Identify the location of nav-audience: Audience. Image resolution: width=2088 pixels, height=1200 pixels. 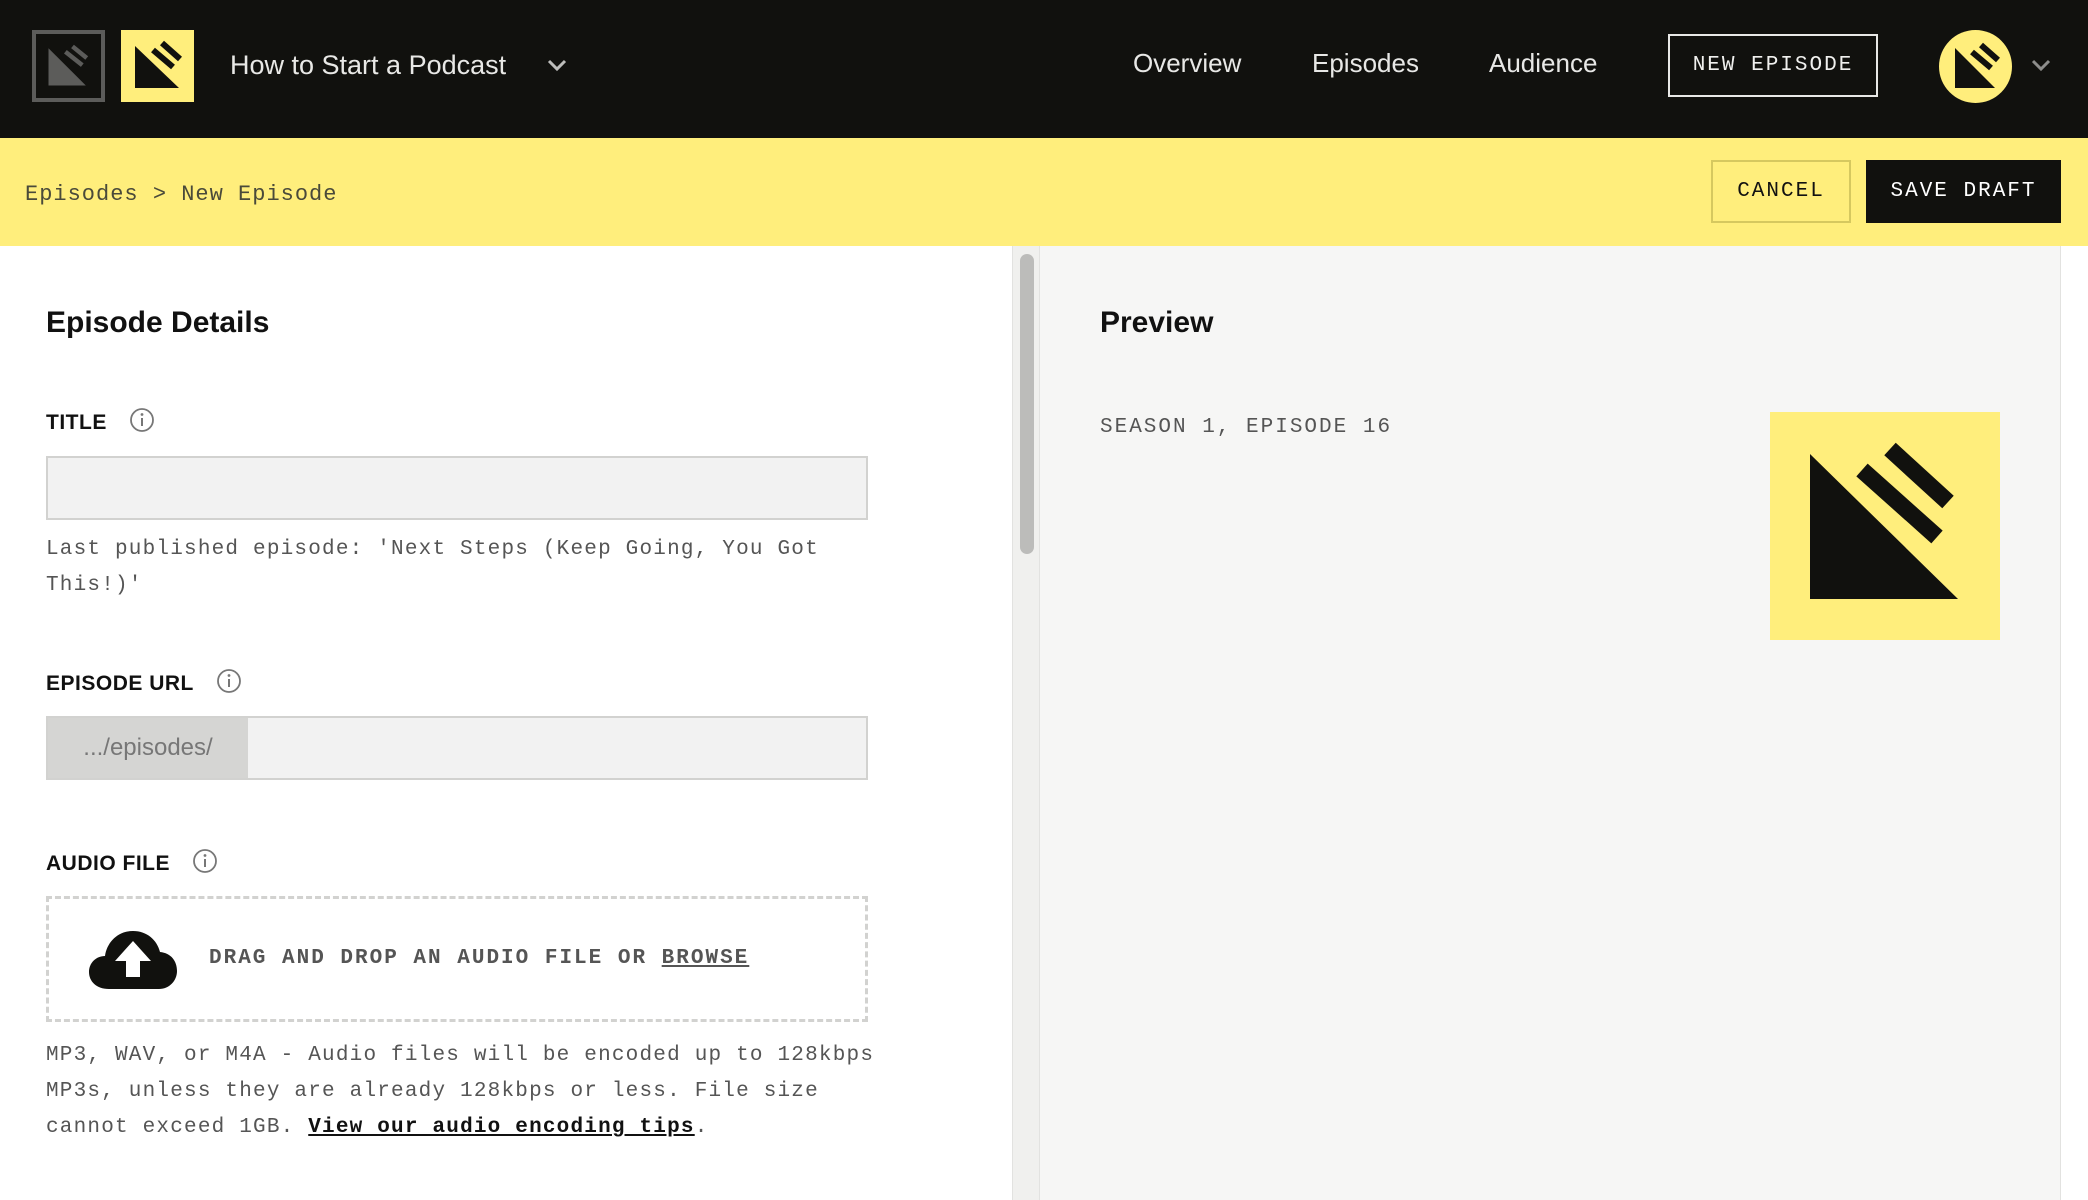
(1543, 63).